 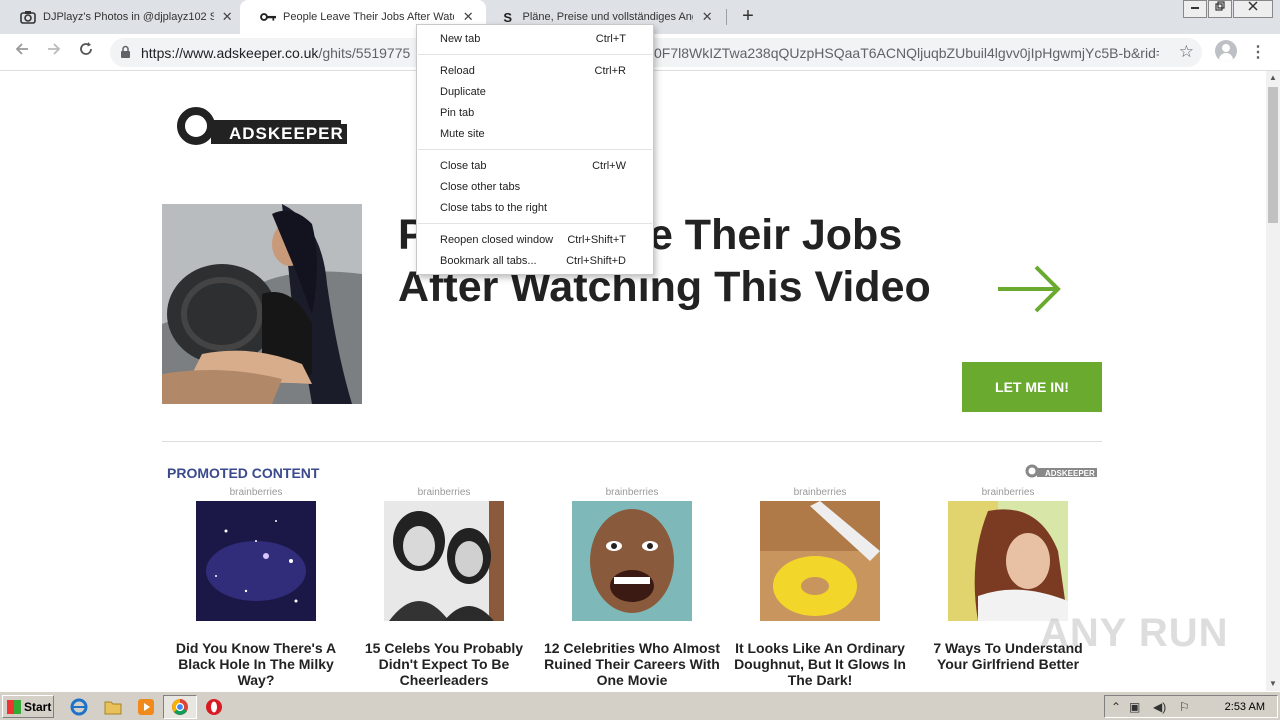 What do you see at coordinates (364, 53) in the screenshot?
I see `url-path: /ghits/5519775` at bounding box center [364, 53].